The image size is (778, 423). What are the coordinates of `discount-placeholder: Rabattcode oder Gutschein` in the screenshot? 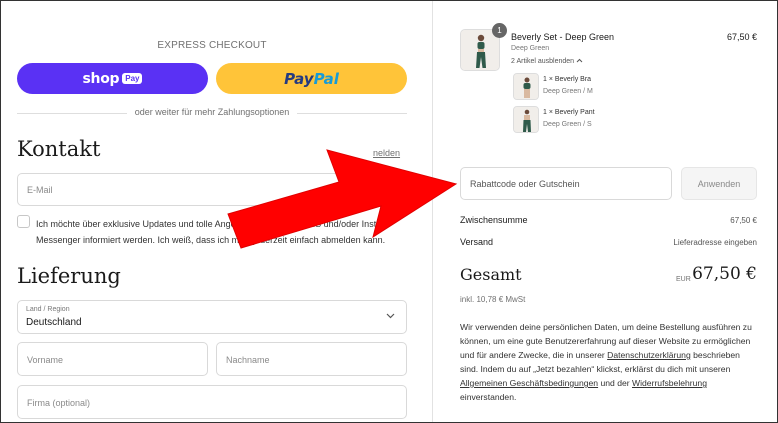 It's located at (525, 184).